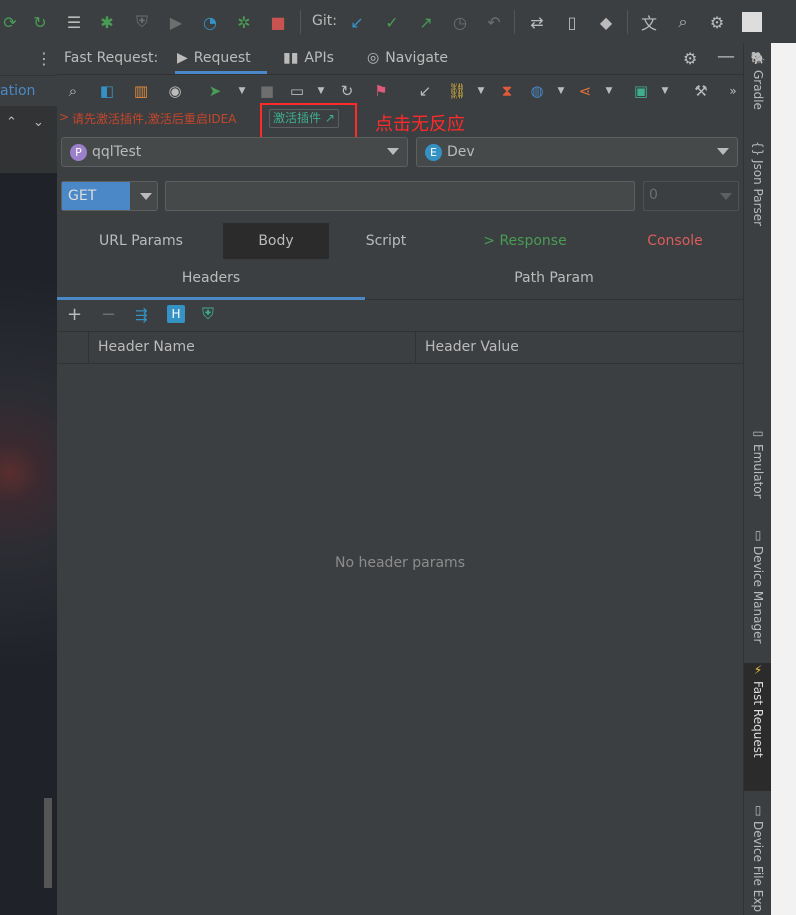 The height and width of the screenshot is (915, 796). I want to click on run-icon: ▶, so click(176, 22).